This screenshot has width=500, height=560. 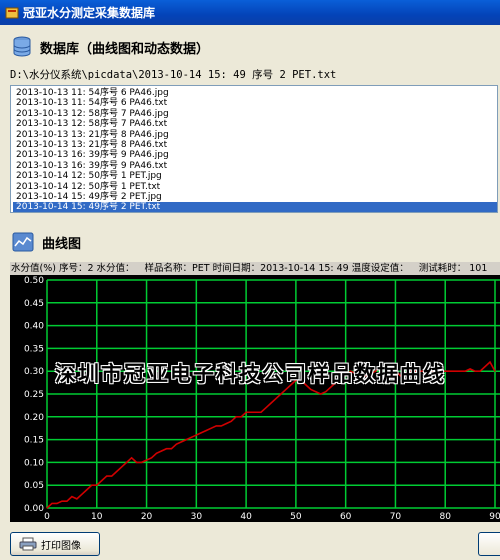 I want to click on print-image-label: 打印图像, so click(x=61, y=546).